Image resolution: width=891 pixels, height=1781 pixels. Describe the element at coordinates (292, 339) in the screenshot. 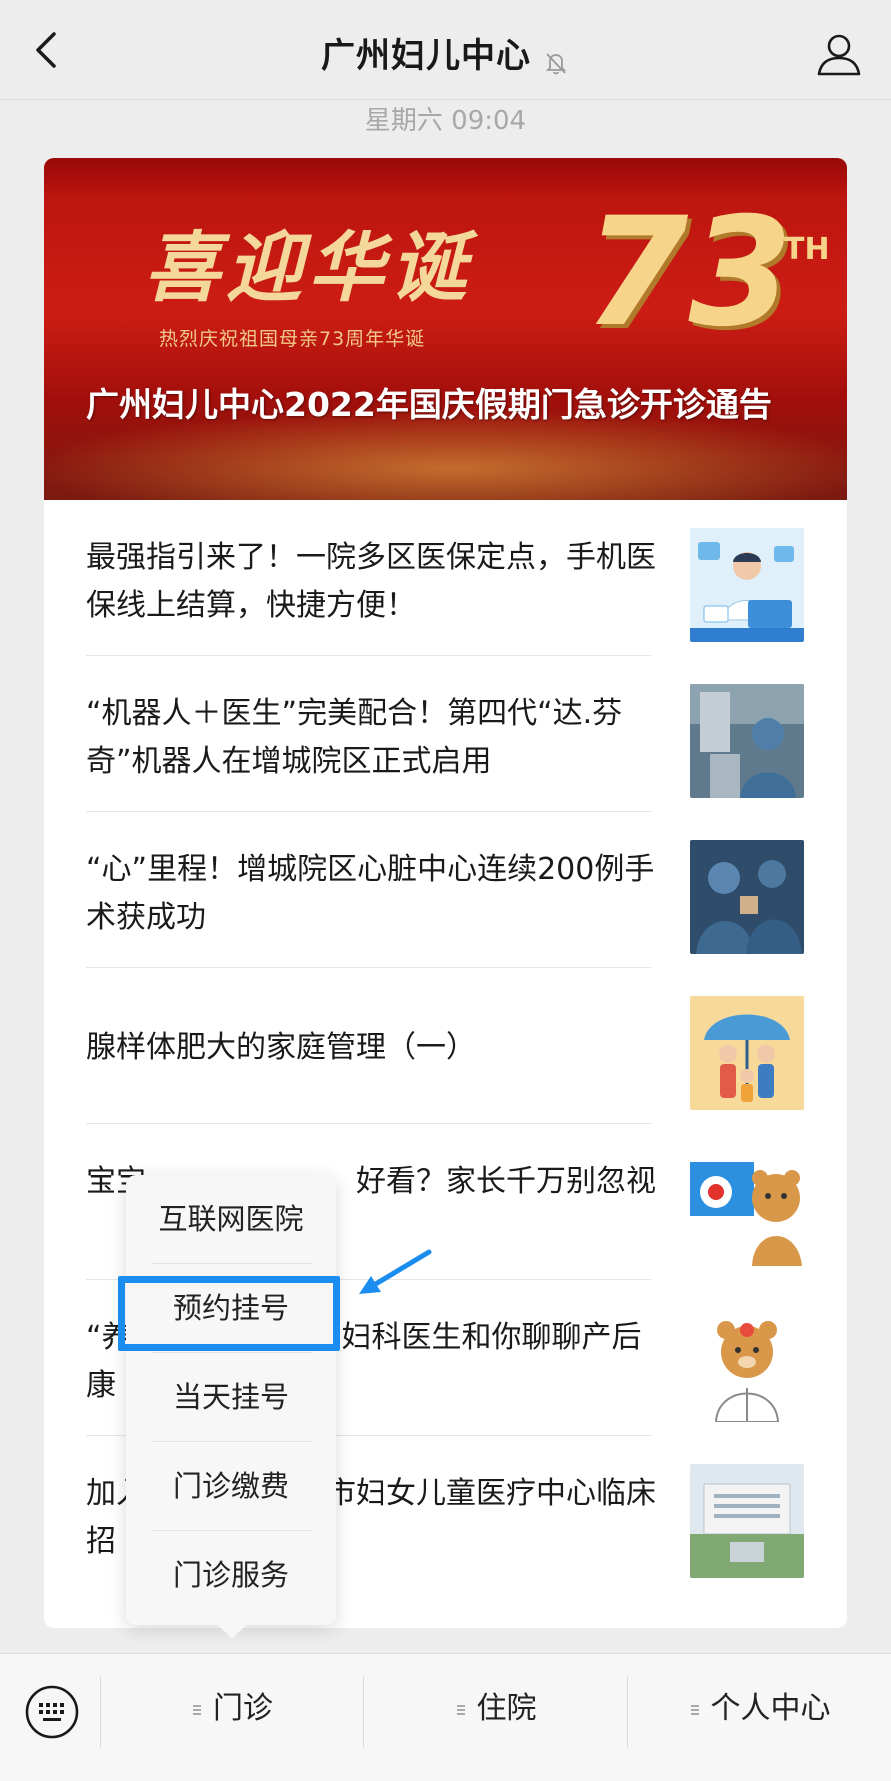

I see `banner-subtitle: 热烈庆祝祖国母亲73周年华诞` at that location.